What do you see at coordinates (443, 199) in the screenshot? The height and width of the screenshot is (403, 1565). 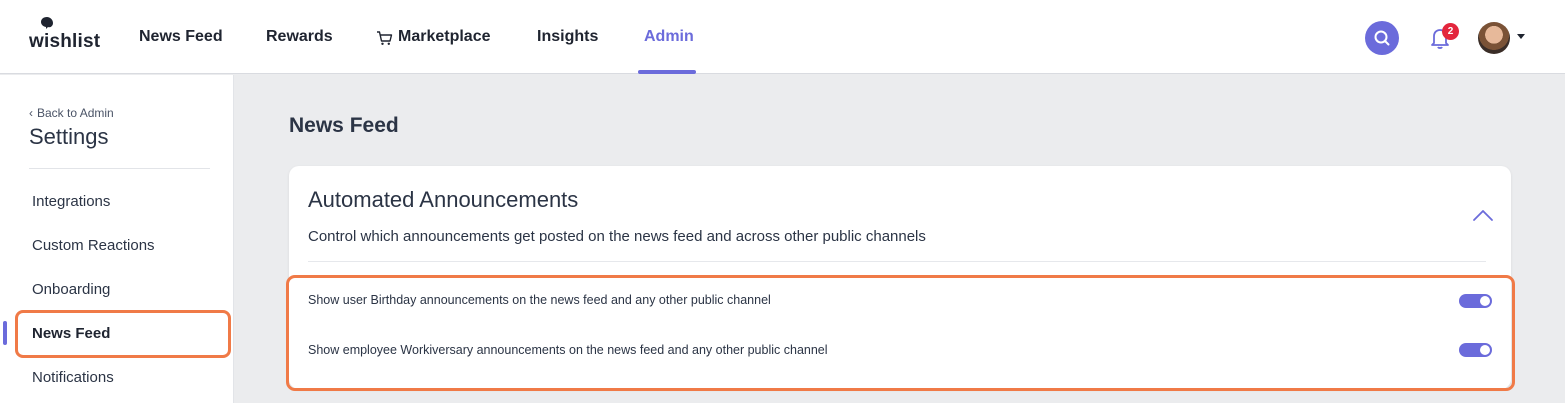 I see `card-title: Automated Announcements` at bounding box center [443, 199].